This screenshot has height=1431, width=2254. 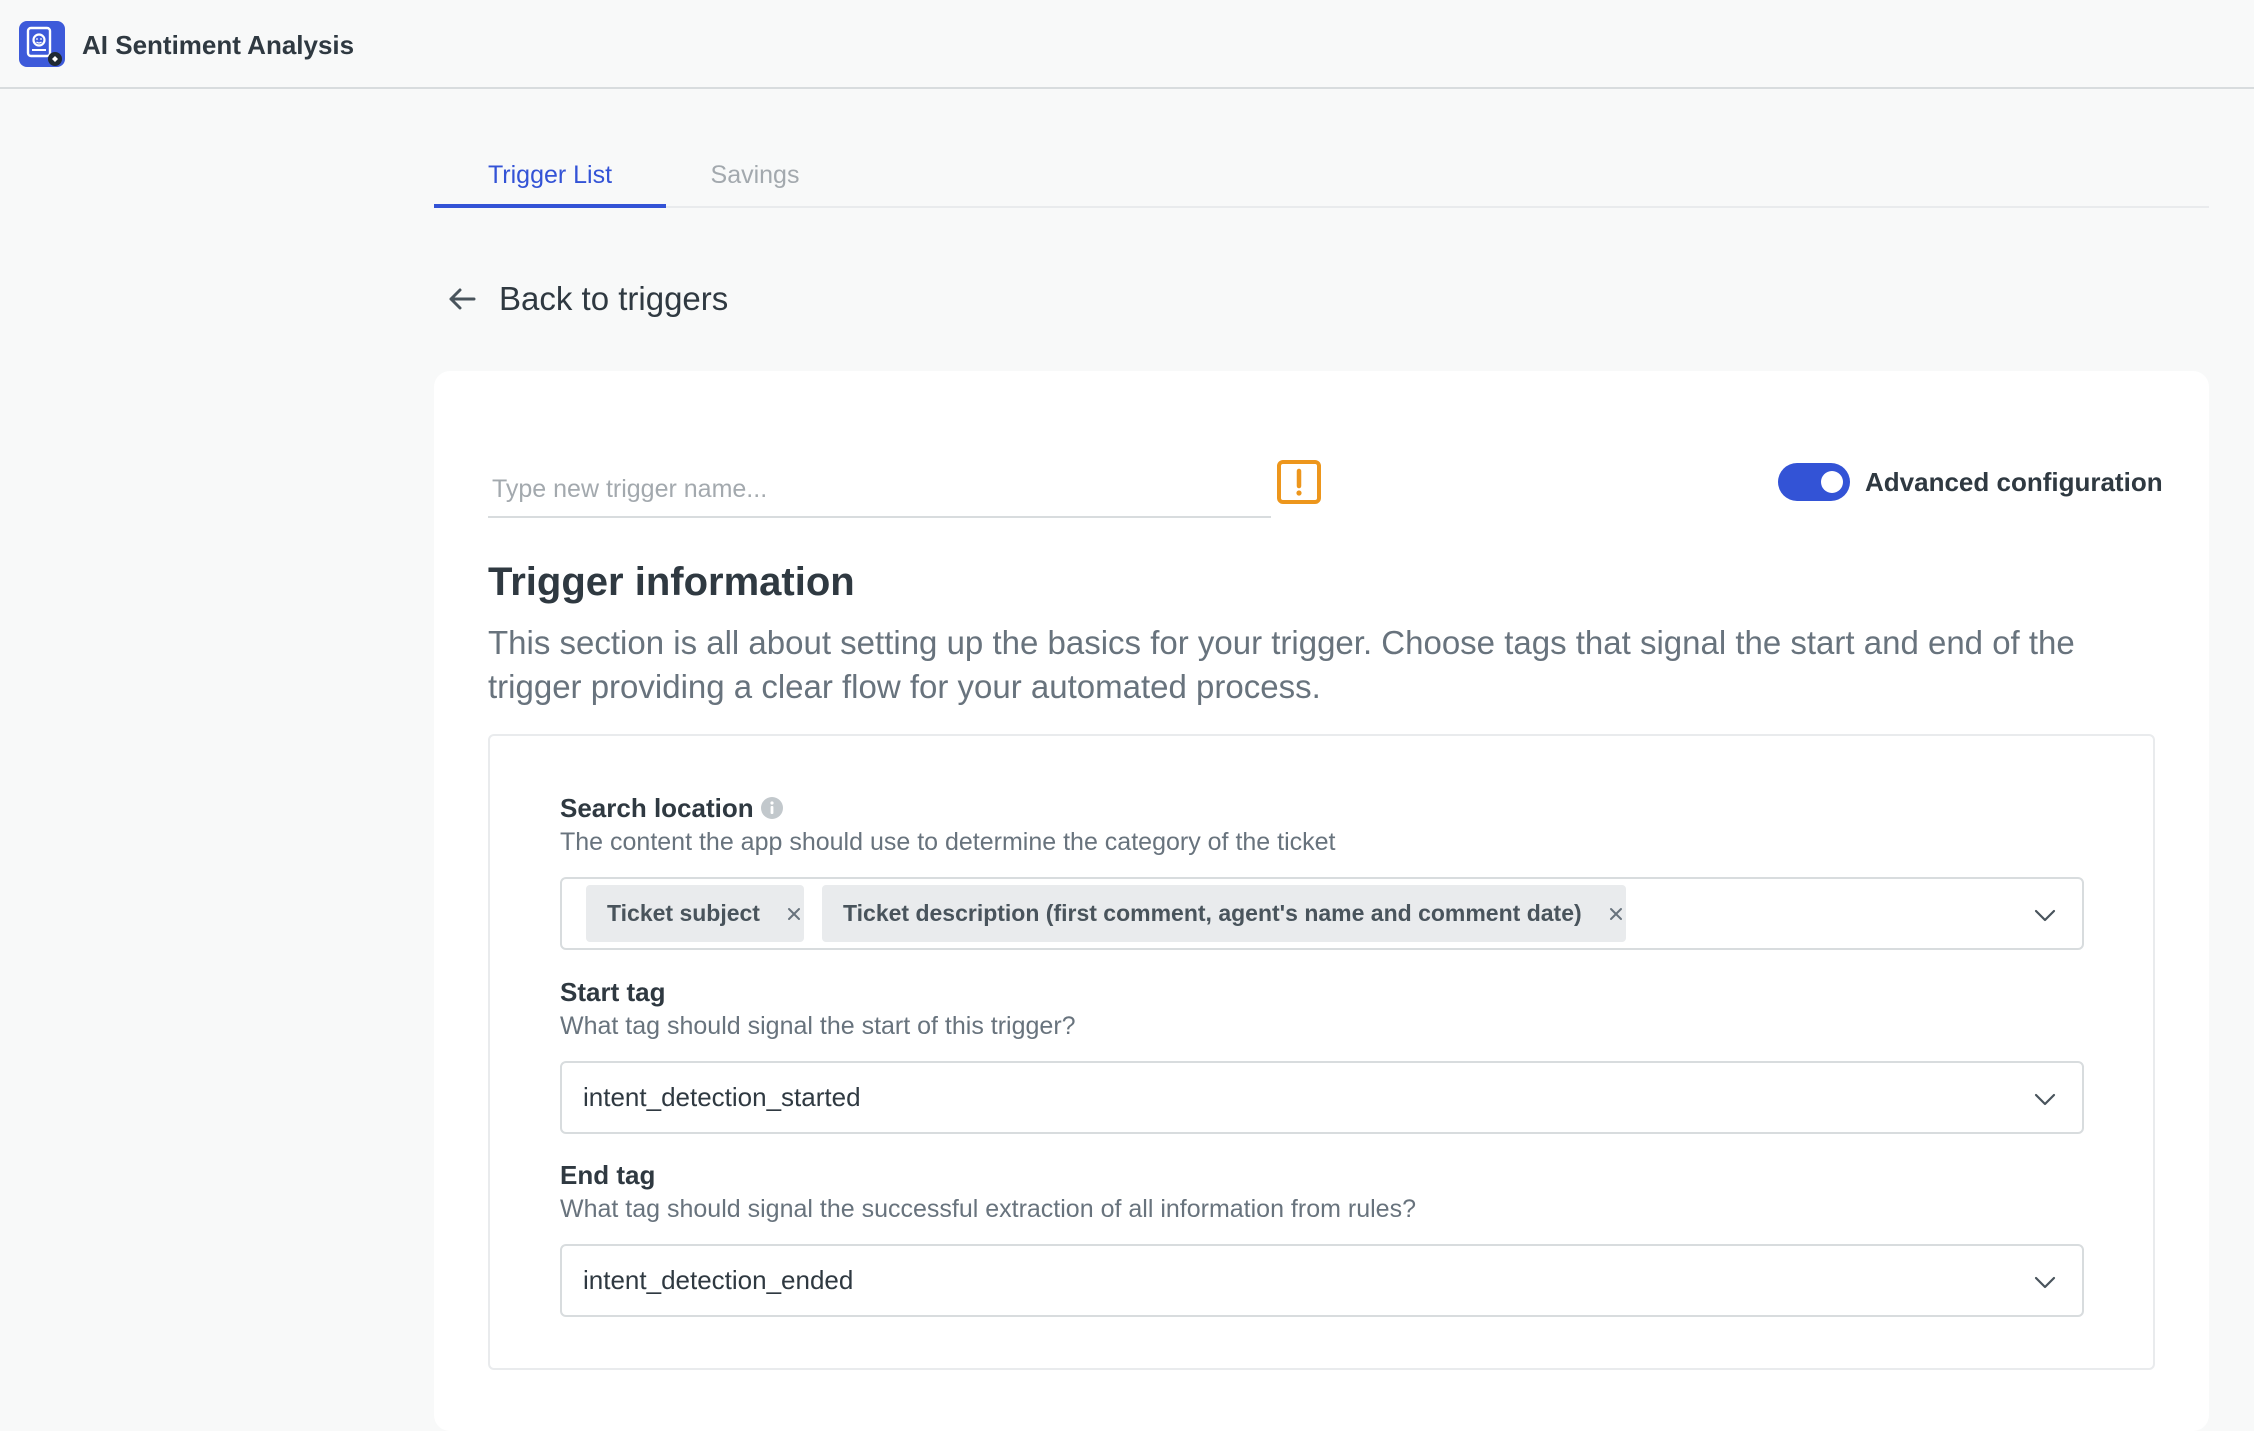 I want to click on tab-trigger-list: Trigger List, so click(x=550, y=177).